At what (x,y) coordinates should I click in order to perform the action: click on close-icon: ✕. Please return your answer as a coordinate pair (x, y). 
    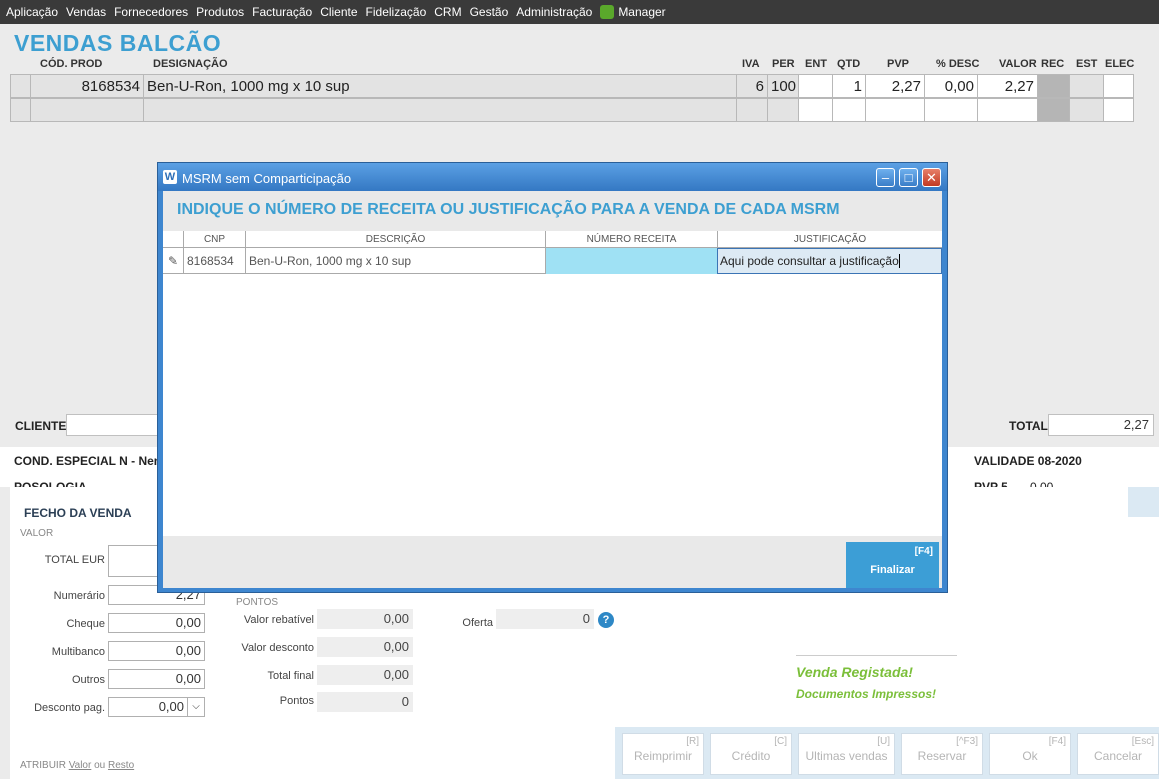
    Looking at the image, I should click on (931, 177).